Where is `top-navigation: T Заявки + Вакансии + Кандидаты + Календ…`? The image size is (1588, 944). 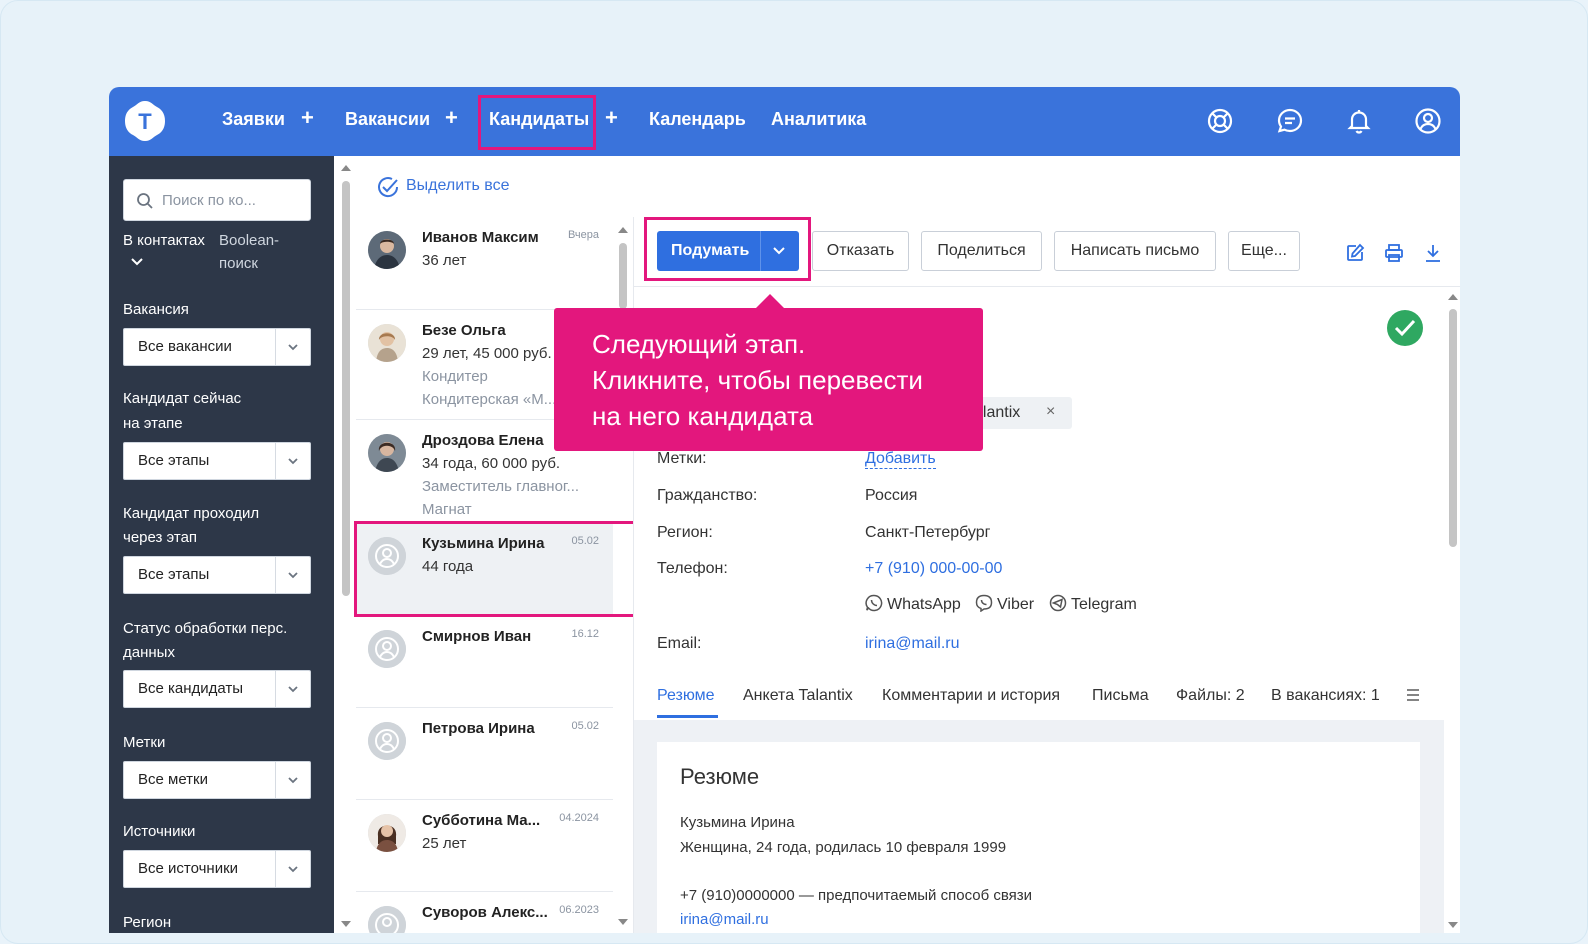
top-navigation: T Заявки + Вакансии + Кандидаты + Календ… is located at coordinates (784, 121).